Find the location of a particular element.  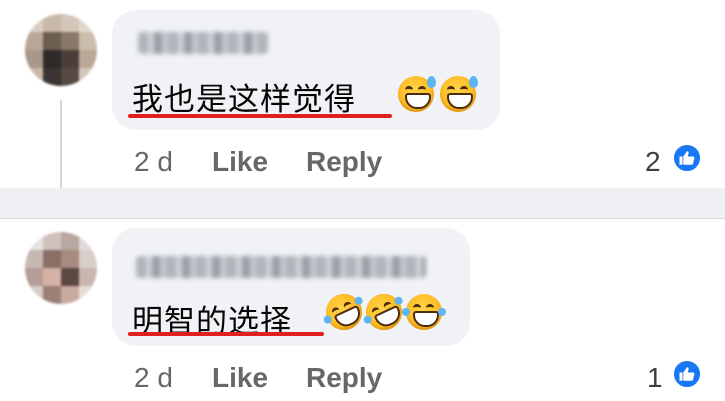

comment-separator is located at coordinates (362, 203).